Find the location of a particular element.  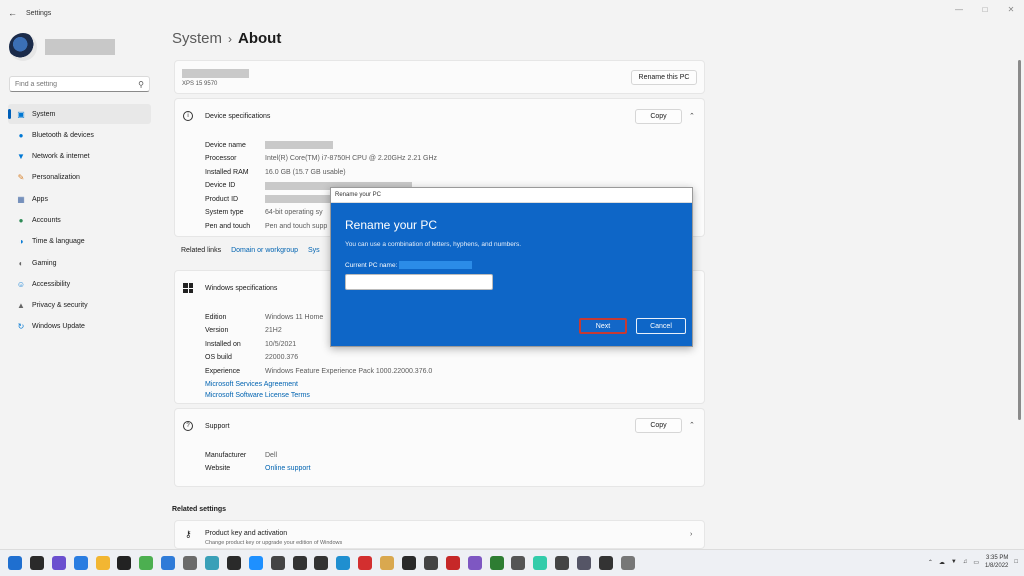

sidebar-item-network: ▼ Network & internet is located at coordinates (79, 157).